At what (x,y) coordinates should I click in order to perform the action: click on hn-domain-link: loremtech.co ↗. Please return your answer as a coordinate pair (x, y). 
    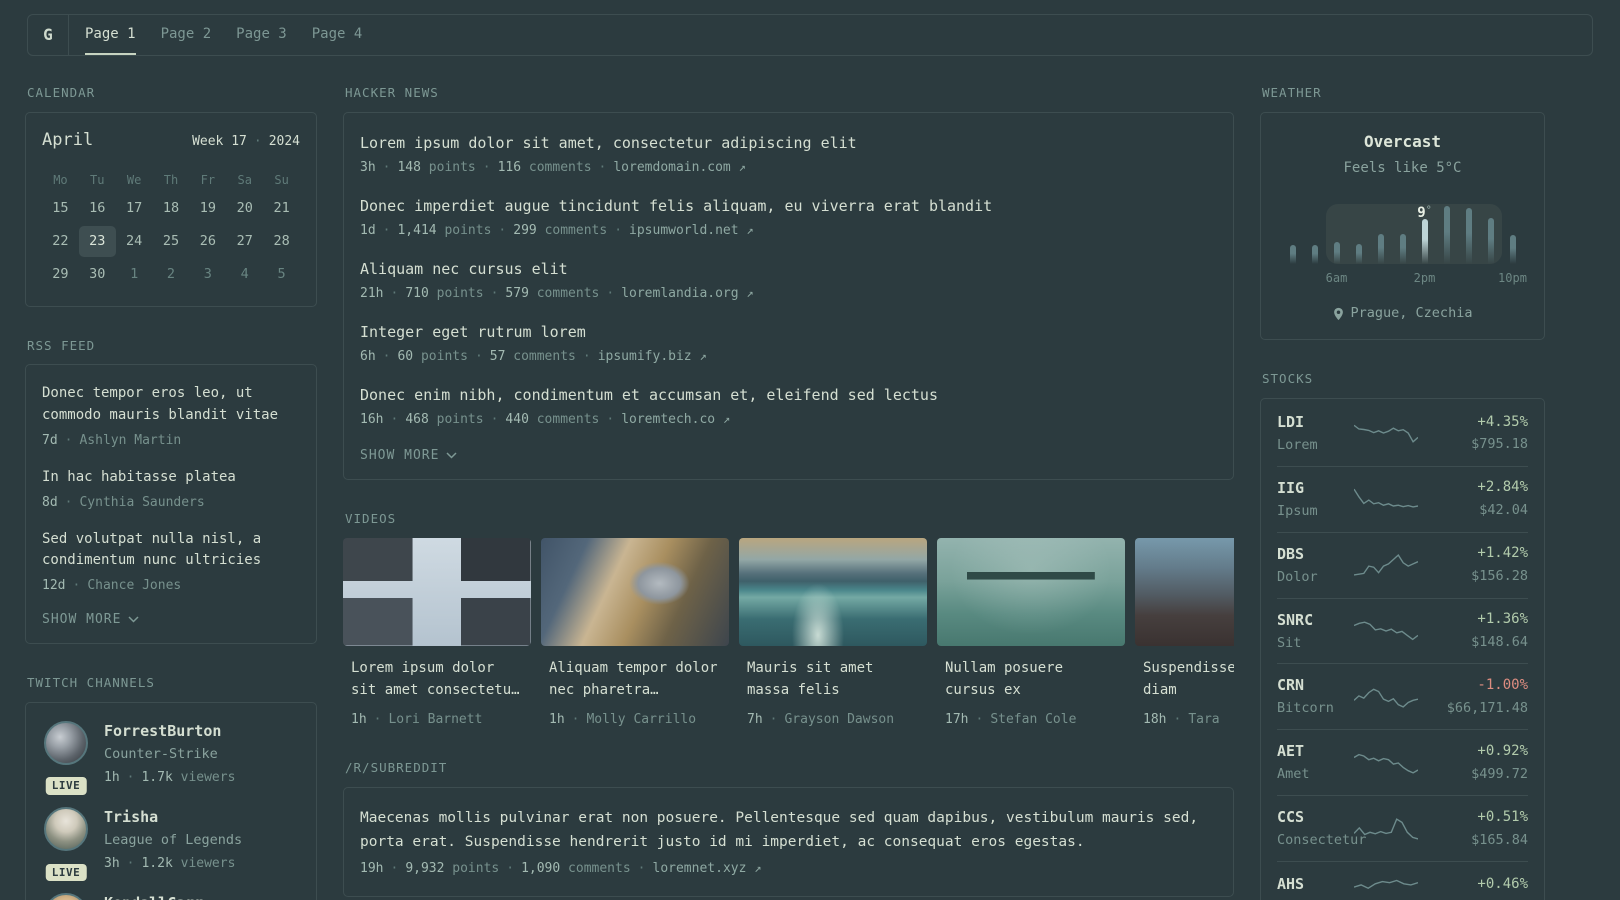
    Looking at the image, I should click on (675, 419).